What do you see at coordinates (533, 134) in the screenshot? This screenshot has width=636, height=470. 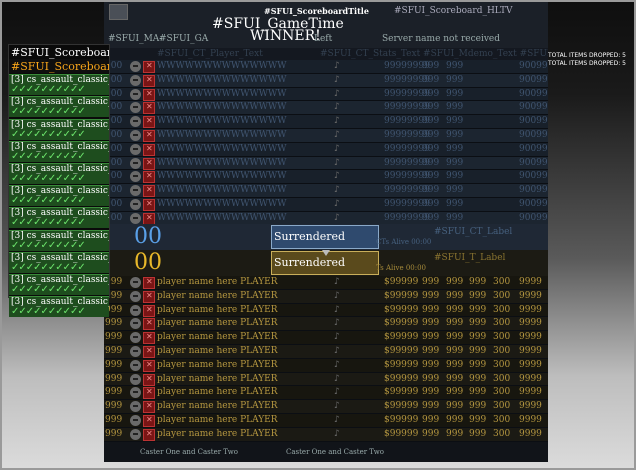 I see `score-value: 900999` at bounding box center [533, 134].